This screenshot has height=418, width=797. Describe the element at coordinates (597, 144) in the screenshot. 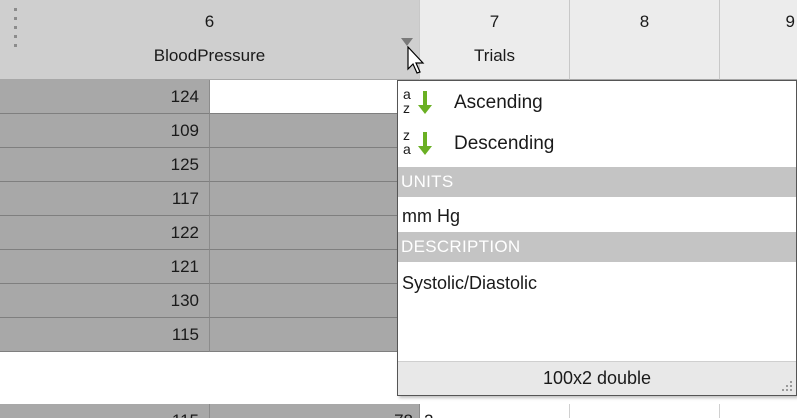

I see `sort-descending-button: z a Descending` at that location.